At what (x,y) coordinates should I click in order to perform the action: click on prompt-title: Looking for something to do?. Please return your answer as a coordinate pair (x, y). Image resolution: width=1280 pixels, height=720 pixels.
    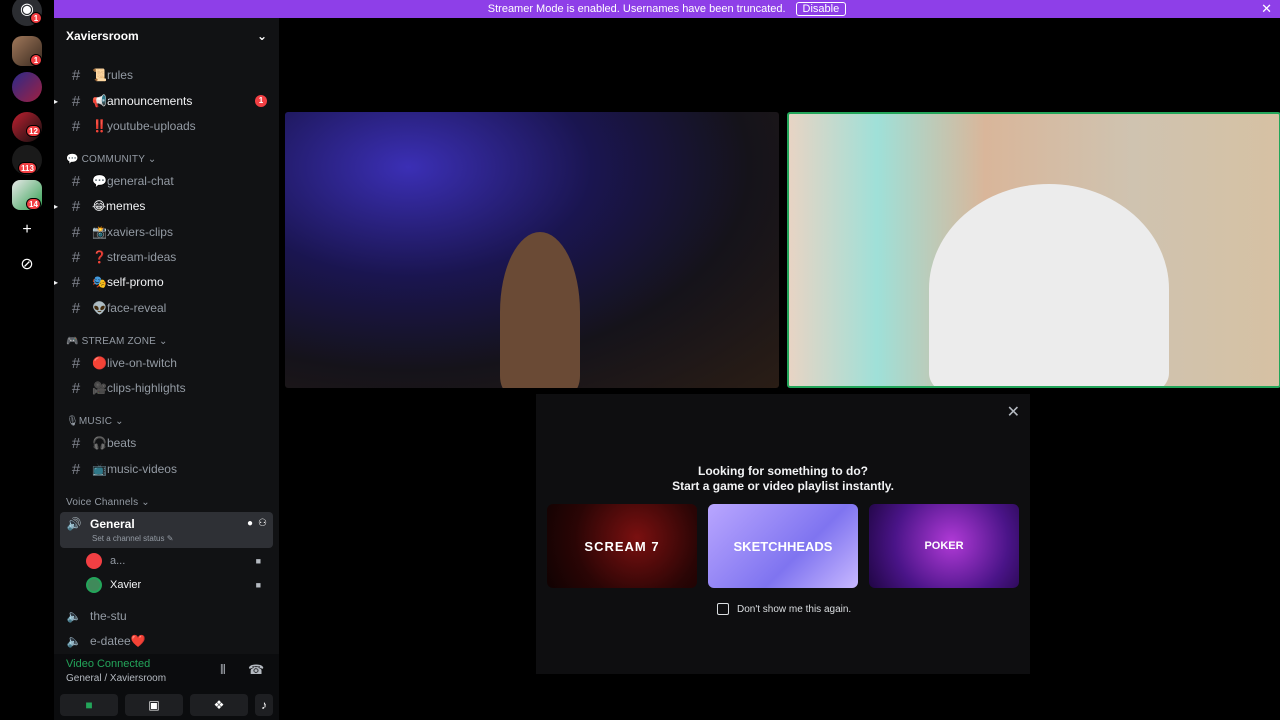
    Looking at the image, I should click on (783, 471).